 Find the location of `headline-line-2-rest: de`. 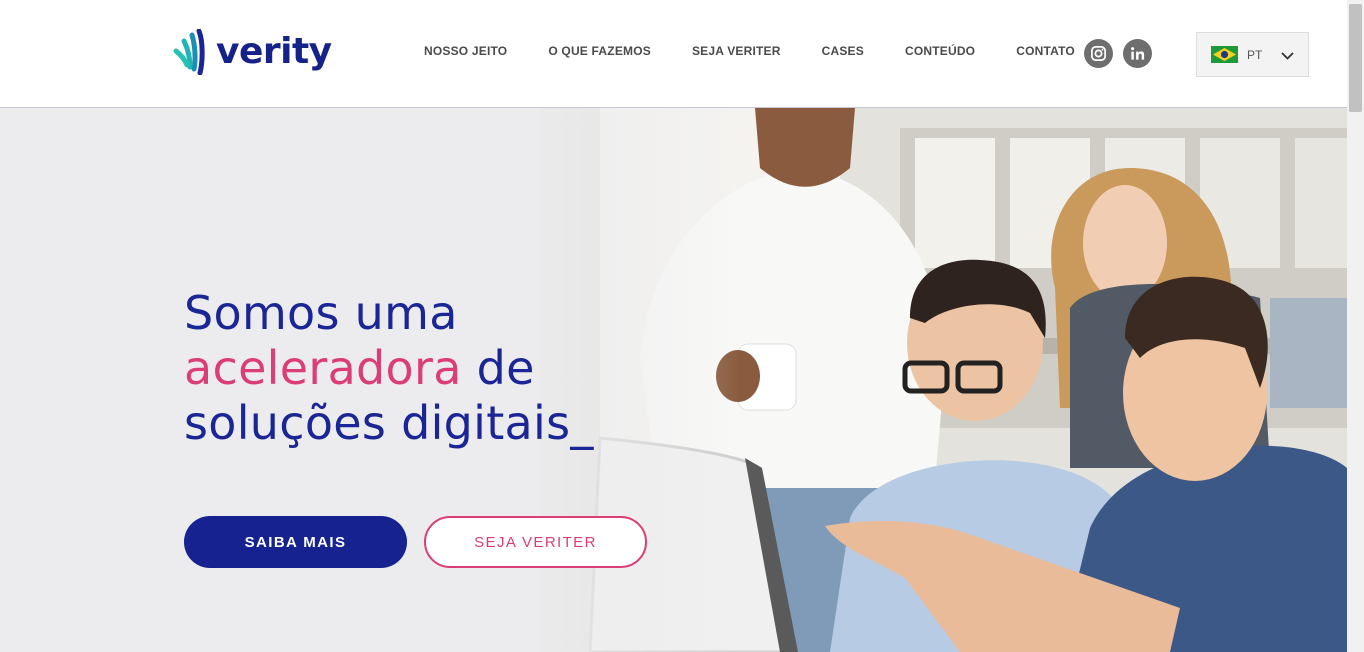

headline-line-2-rest: de is located at coordinates (498, 368).